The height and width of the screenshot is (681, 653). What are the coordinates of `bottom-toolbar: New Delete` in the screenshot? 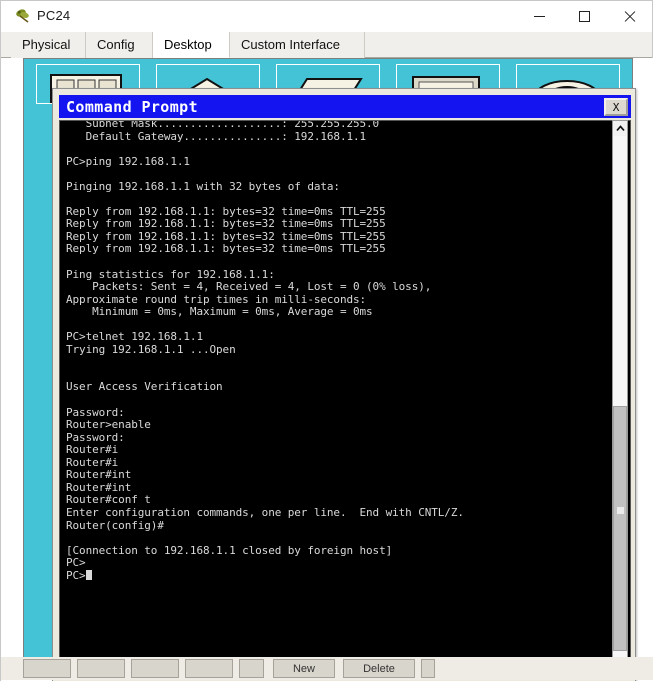 It's located at (327, 668).